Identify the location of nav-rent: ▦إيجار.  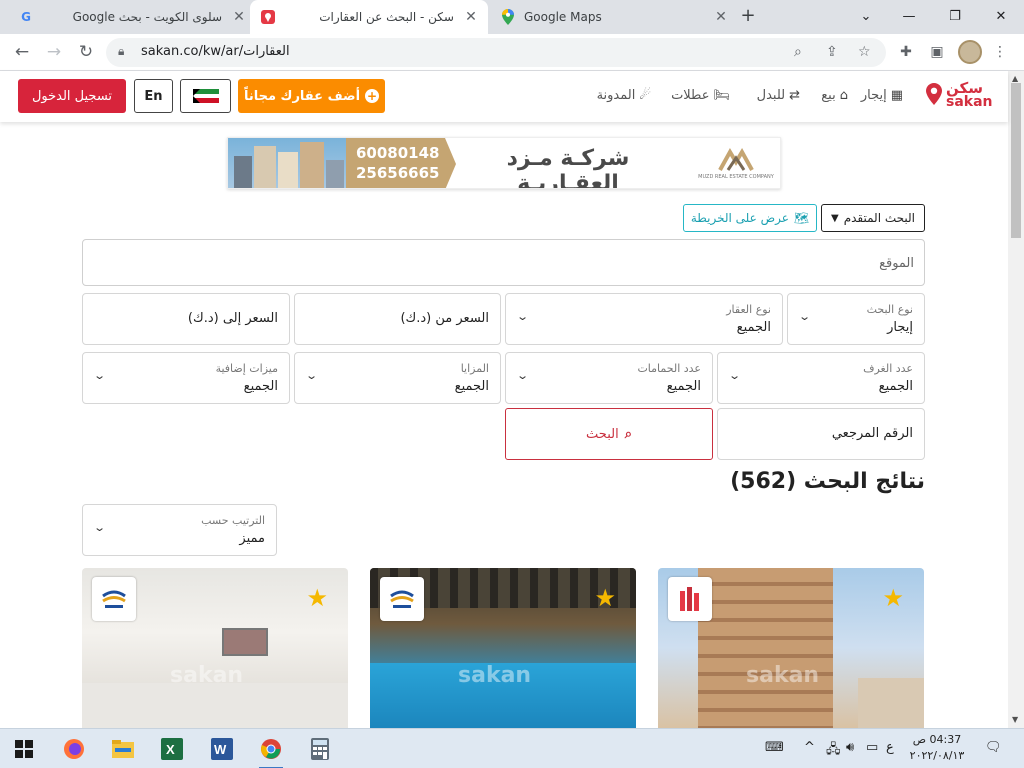
(882, 95).